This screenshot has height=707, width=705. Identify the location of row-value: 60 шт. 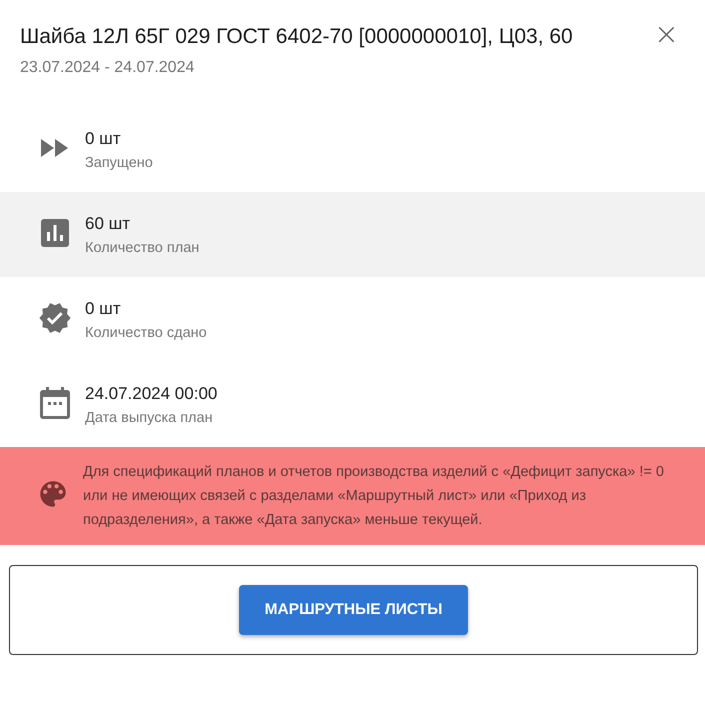
(108, 224).